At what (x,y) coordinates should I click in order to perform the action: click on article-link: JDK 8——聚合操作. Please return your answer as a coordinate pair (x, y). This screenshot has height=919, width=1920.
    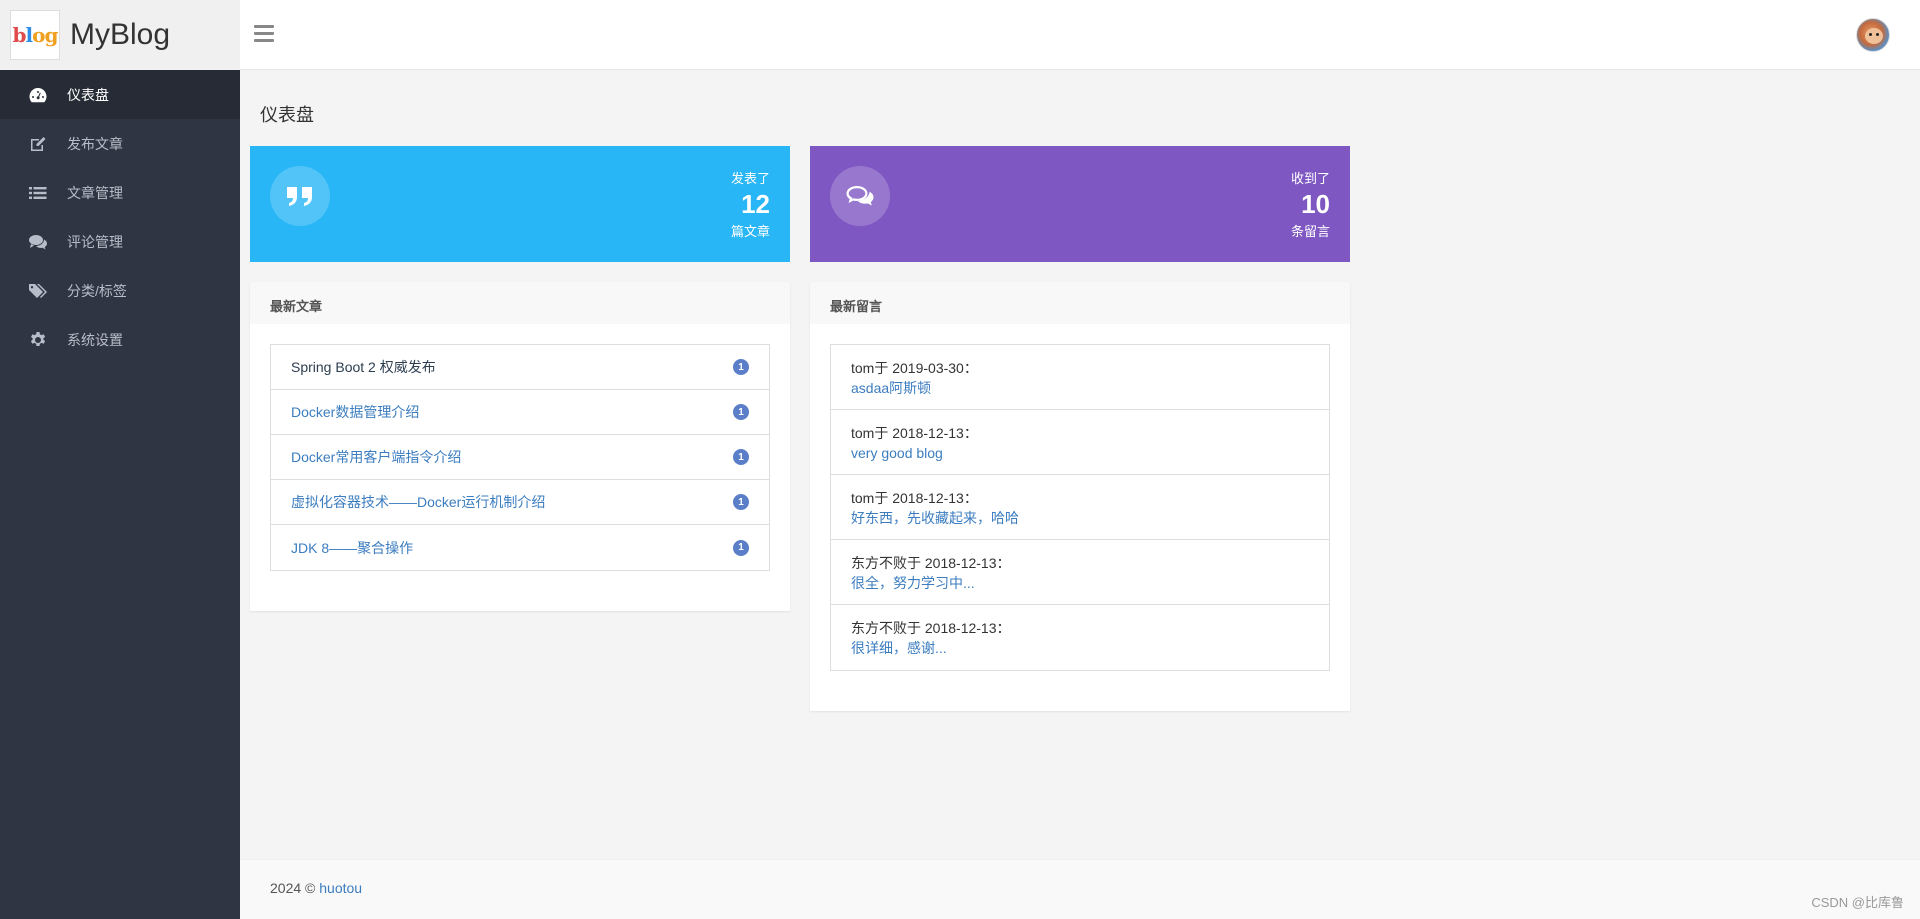
    Looking at the image, I should click on (352, 548).